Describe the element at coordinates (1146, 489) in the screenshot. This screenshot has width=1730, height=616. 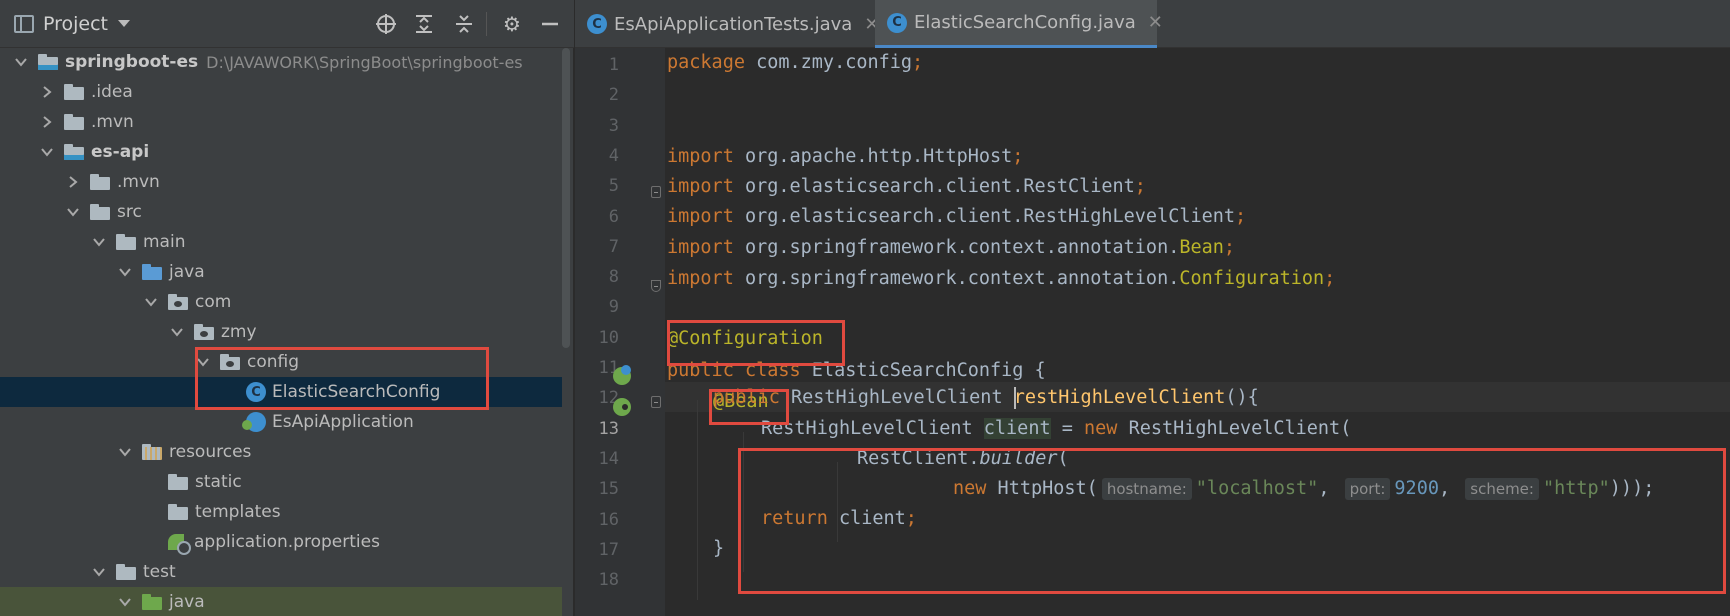
I see `hostname-param-hint: hostname:` at that location.